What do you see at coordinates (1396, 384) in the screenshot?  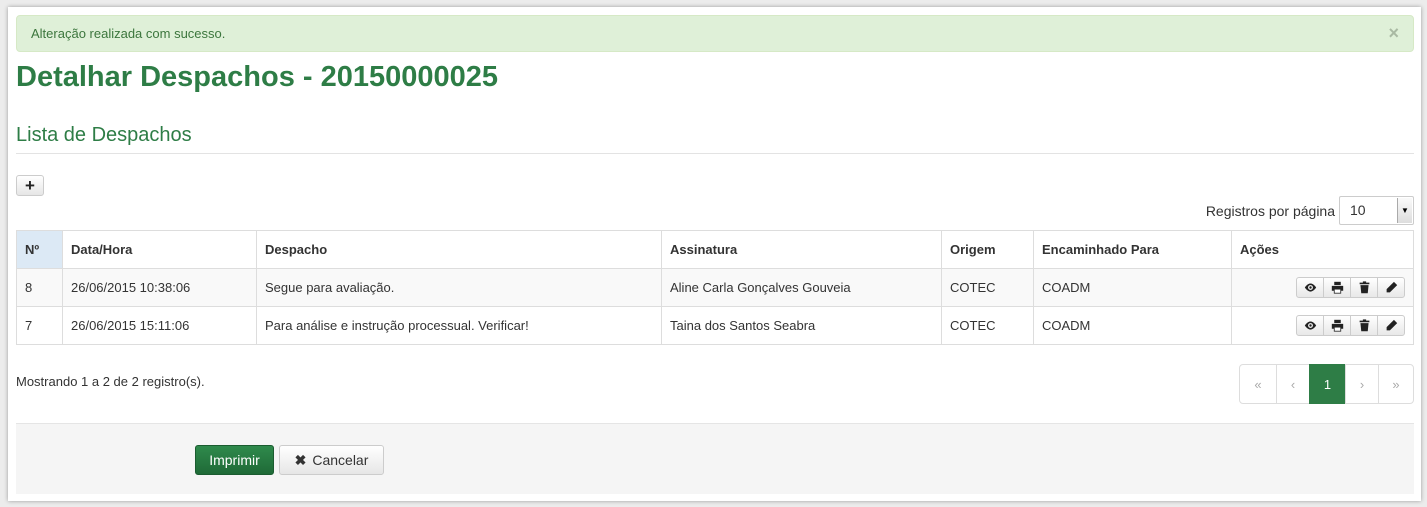 I see `page-last-button: »` at bounding box center [1396, 384].